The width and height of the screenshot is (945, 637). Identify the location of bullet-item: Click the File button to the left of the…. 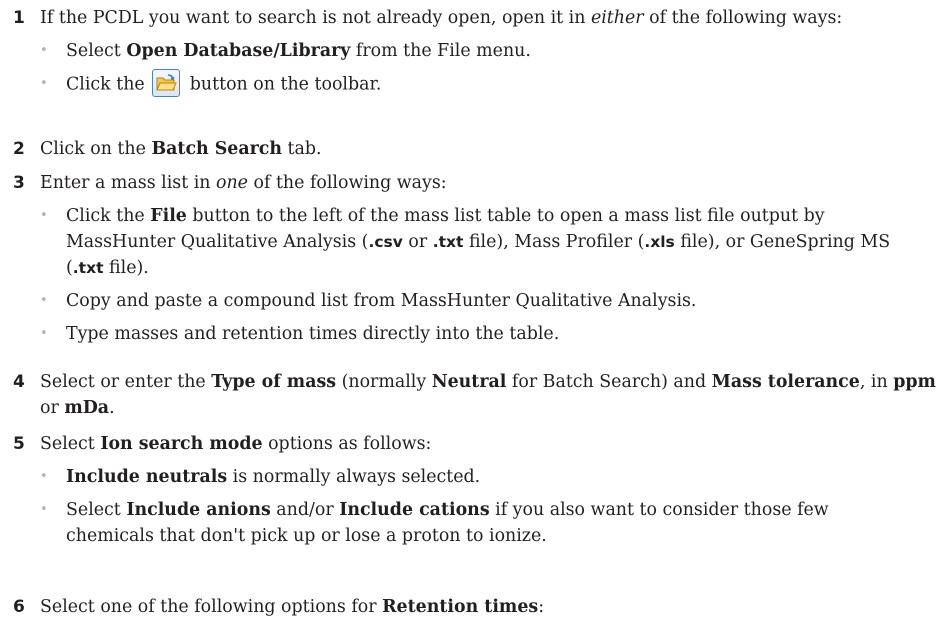
(480, 242).